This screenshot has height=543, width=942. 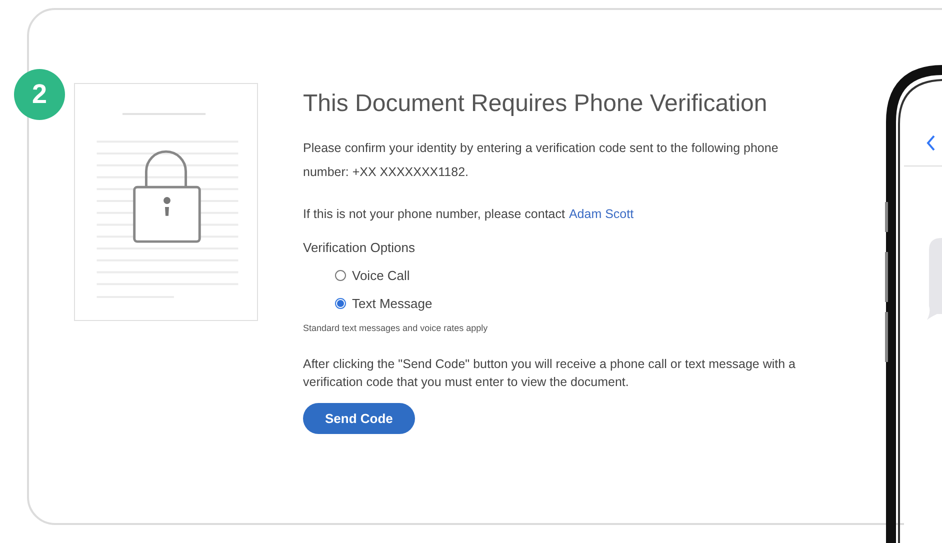 I want to click on step-badge: 2, so click(x=39, y=94).